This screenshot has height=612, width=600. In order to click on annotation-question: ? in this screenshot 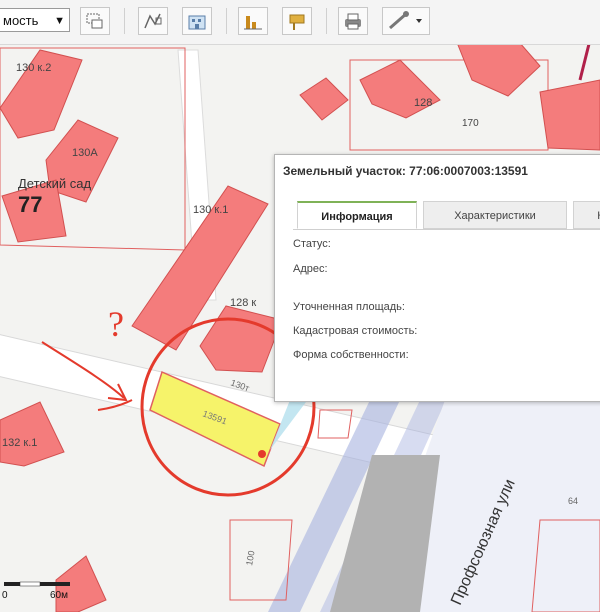, I will do `click(116, 324)`.